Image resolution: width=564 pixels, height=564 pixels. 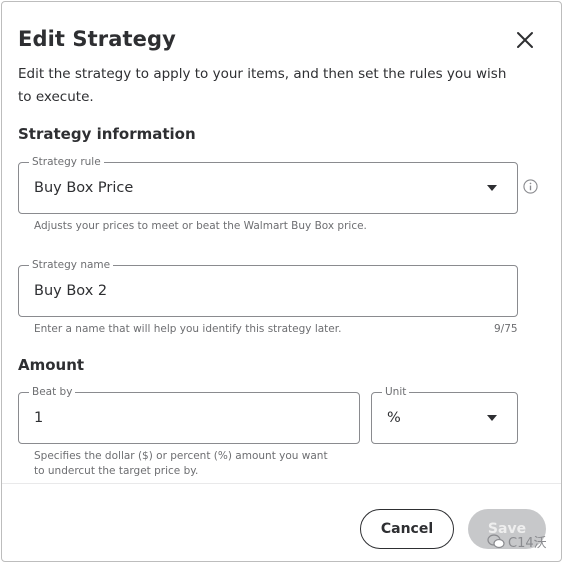 What do you see at coordinates (66, 162) in the screenshot?
I see `strategy-rule-legend: Strategy rule` at bounding box center [66, 162].